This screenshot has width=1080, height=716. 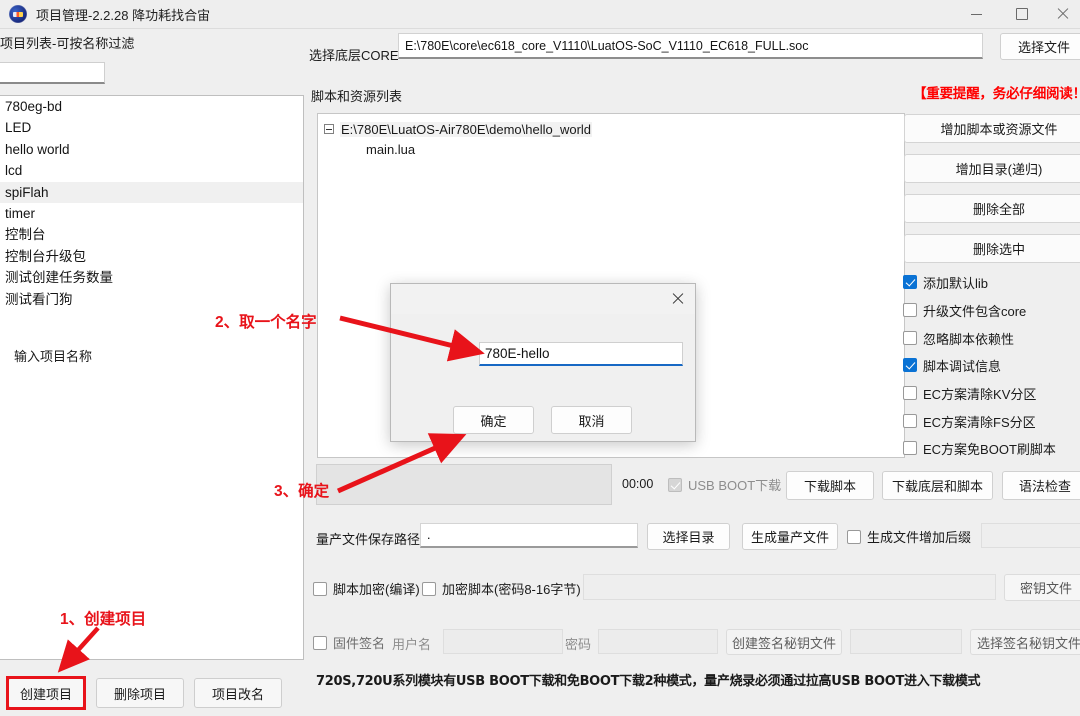 What do you see at coordinates (992, 208) in the screenshot?
I see `delete-all-button: 删除全部` at bounding box center [992, 208].